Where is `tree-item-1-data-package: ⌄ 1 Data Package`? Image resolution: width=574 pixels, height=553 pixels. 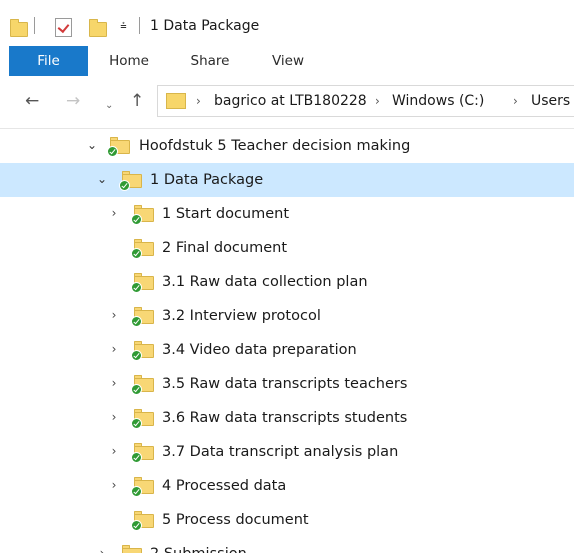 tree-item-1-data-package: ⌄ 1 Data Package is located at coordinates (287, 180).